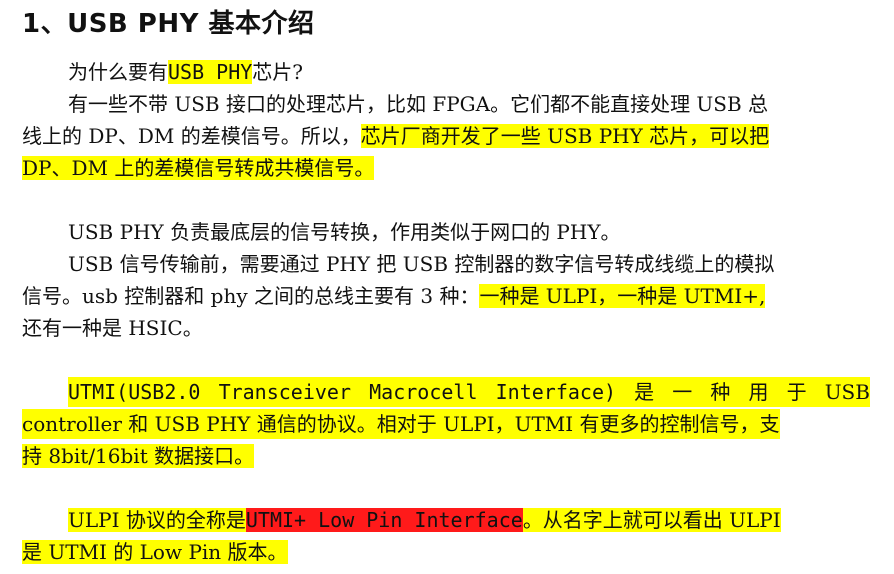 The height and width of the screenshot is (574, 894). I want to click on text-word: Macrocell, so click(423, 392).